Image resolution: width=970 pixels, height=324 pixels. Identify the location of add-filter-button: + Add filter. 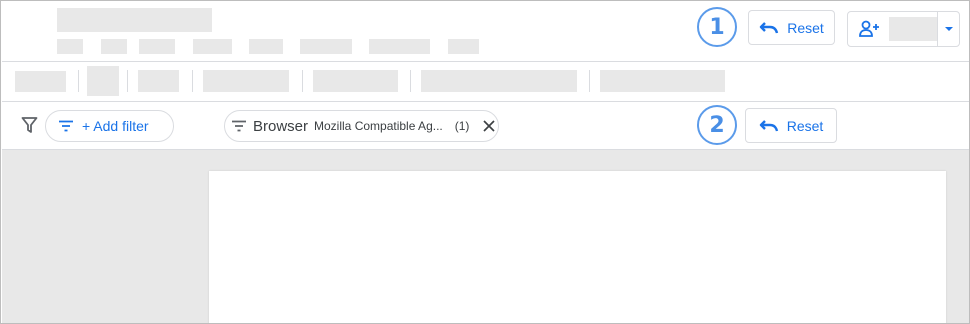
(109, 126).